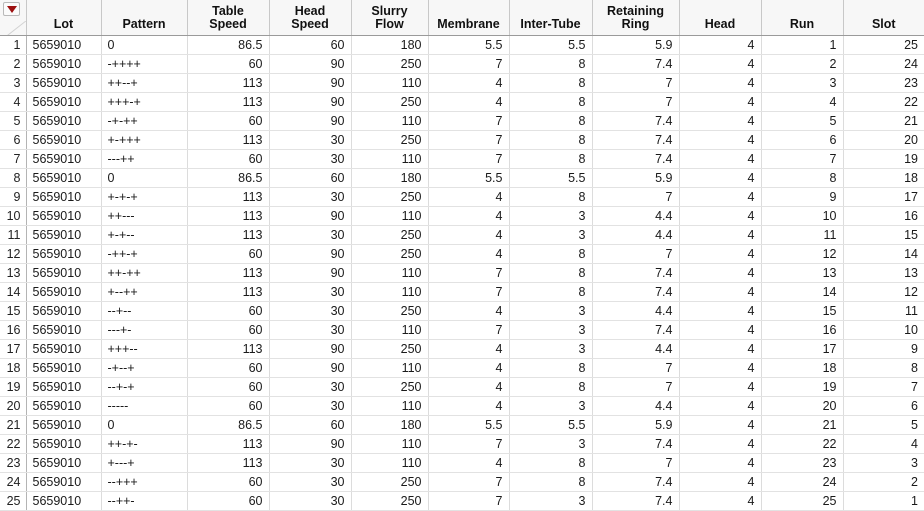  Describe the element at coordinates (883, 18) in the screenshot. I see `column-header-slot: Slot` at that location.